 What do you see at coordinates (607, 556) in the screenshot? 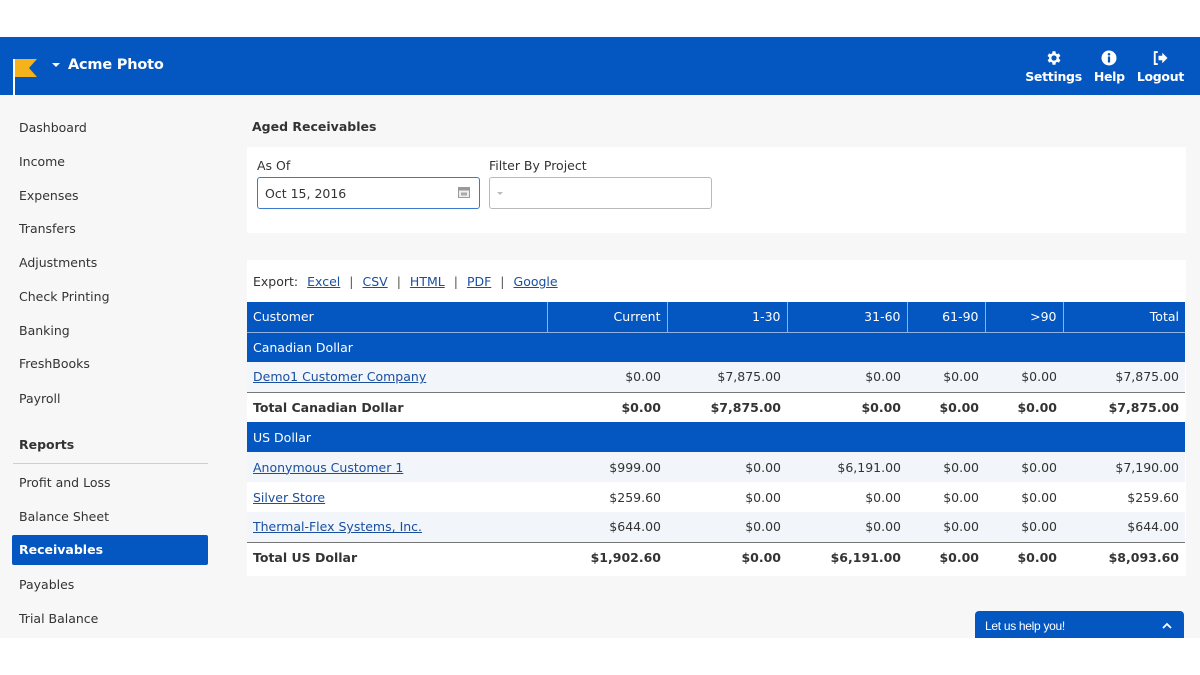
I see `current-cell: $1,902.60` at bounding box center [607, 556].